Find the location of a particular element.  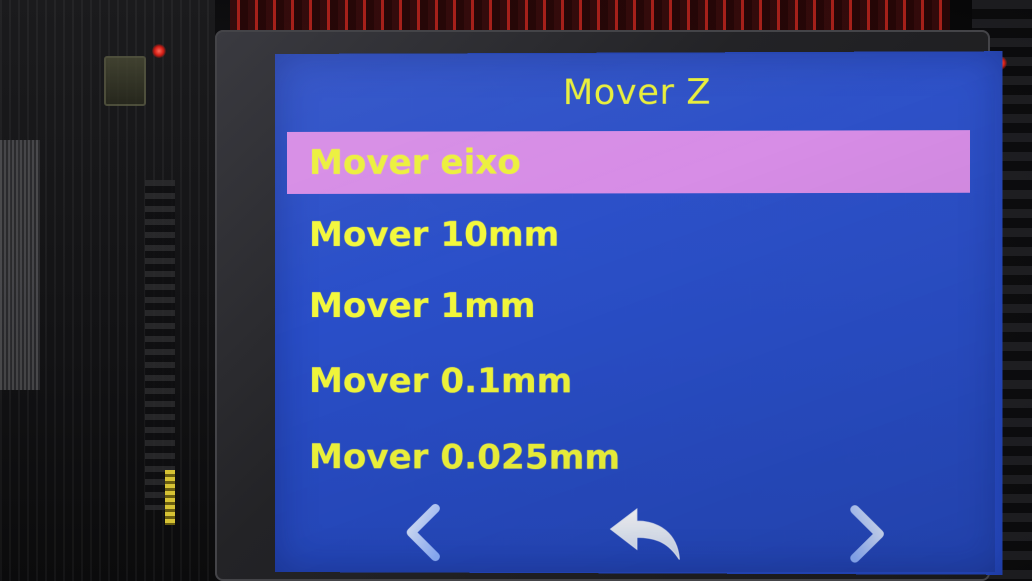

yellow-pin-header is located at coordinates (170, 497).